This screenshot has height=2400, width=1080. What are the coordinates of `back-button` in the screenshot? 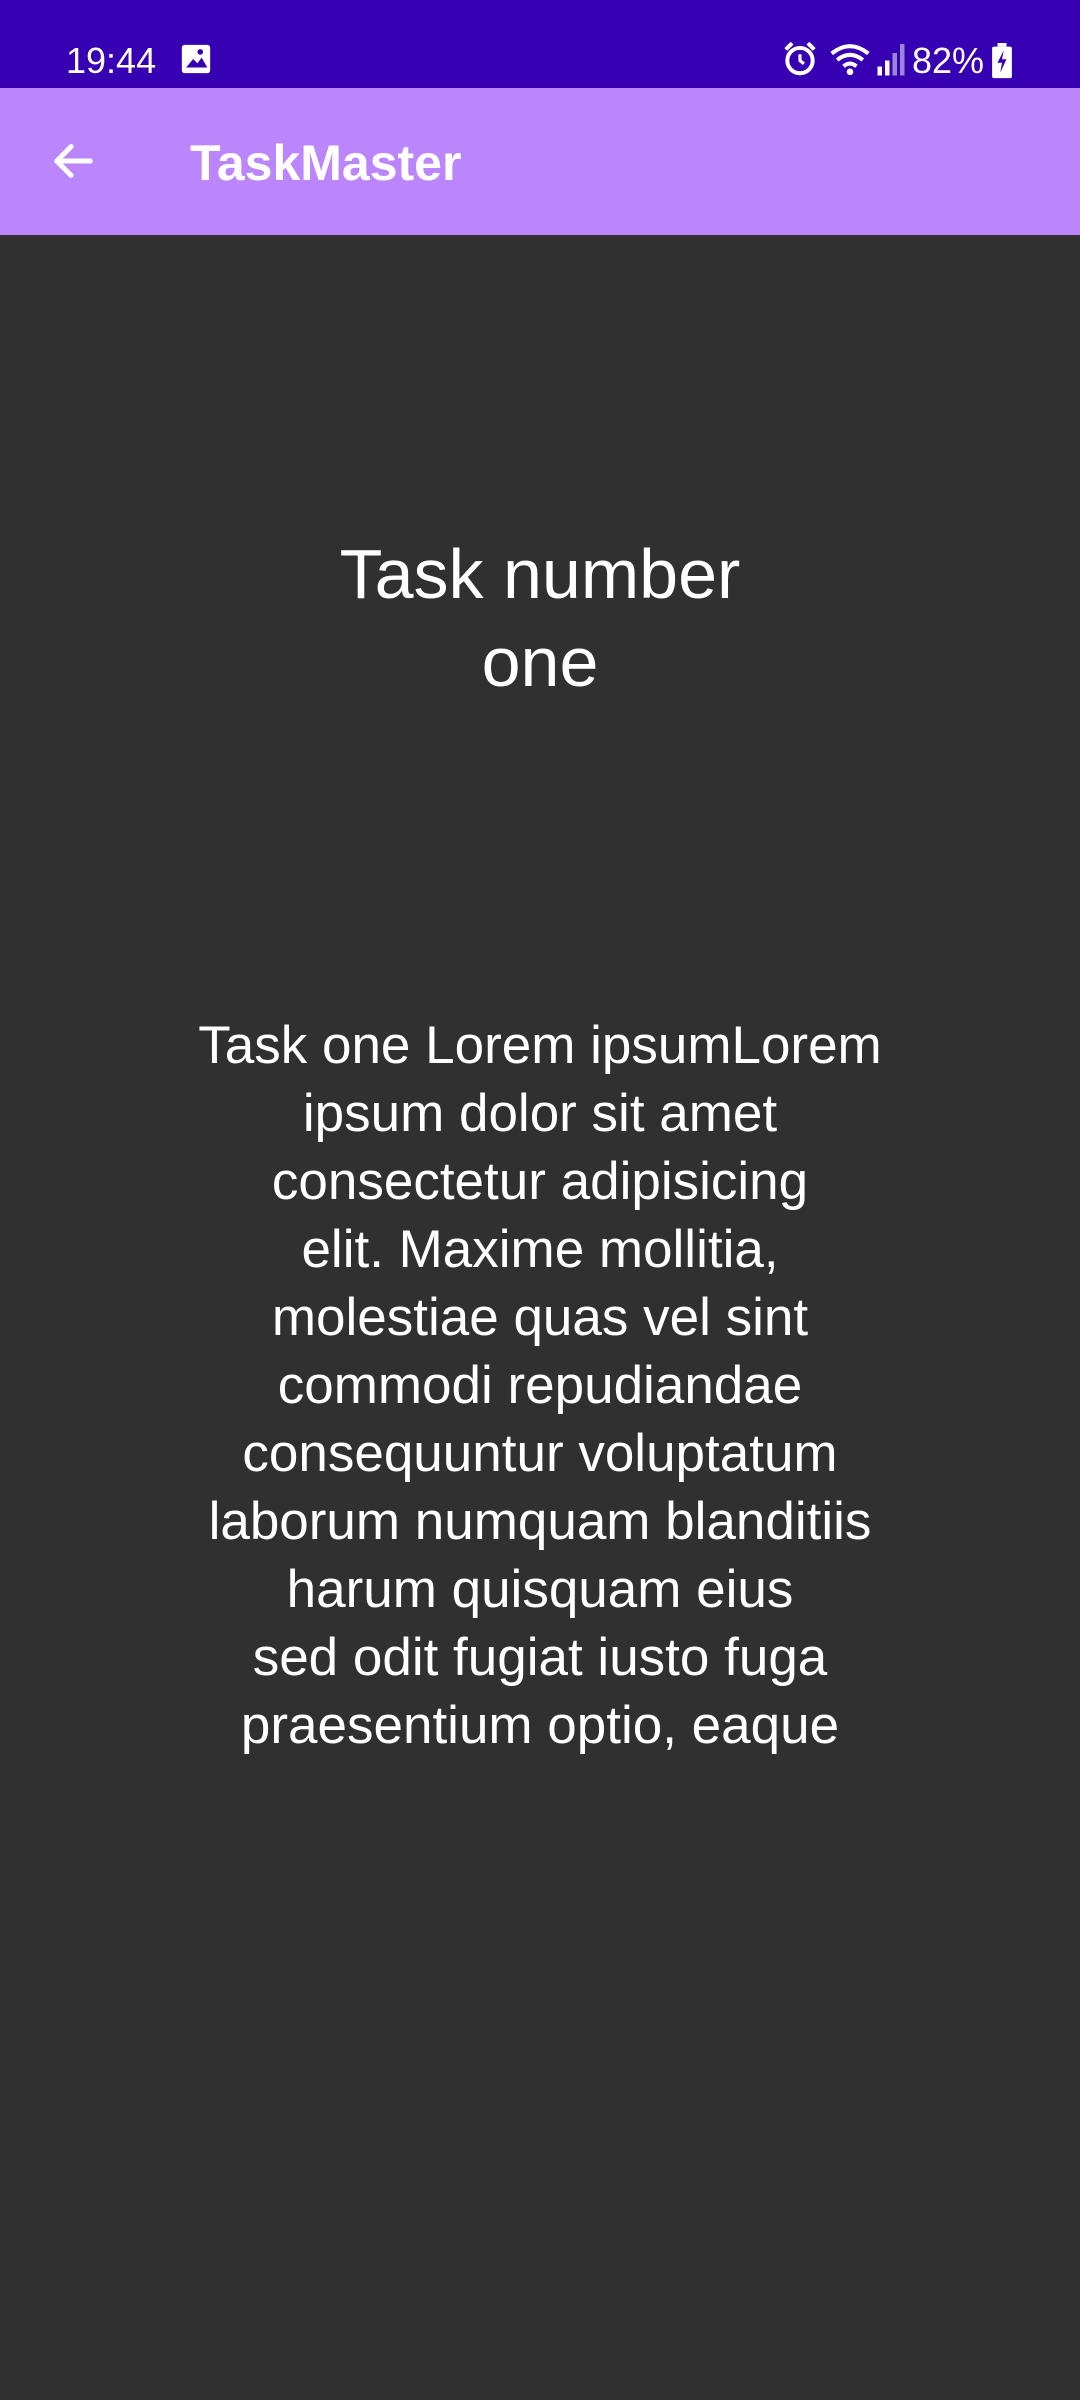 It's located at (73, 161).